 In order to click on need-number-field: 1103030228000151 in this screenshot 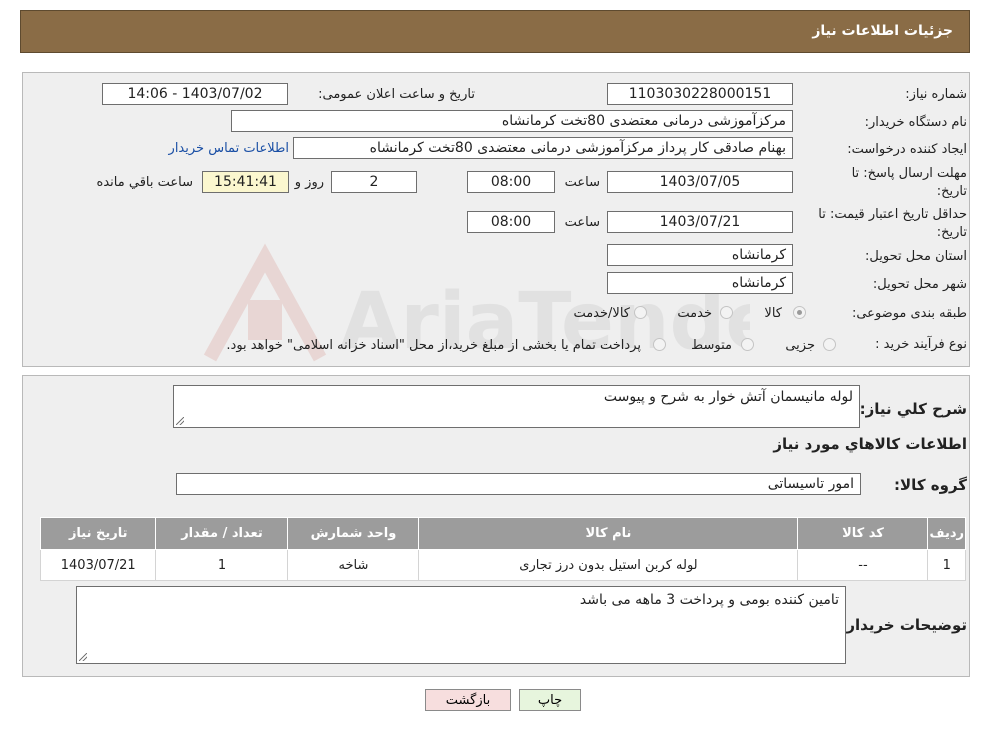, I will do `click(700, 94)`.